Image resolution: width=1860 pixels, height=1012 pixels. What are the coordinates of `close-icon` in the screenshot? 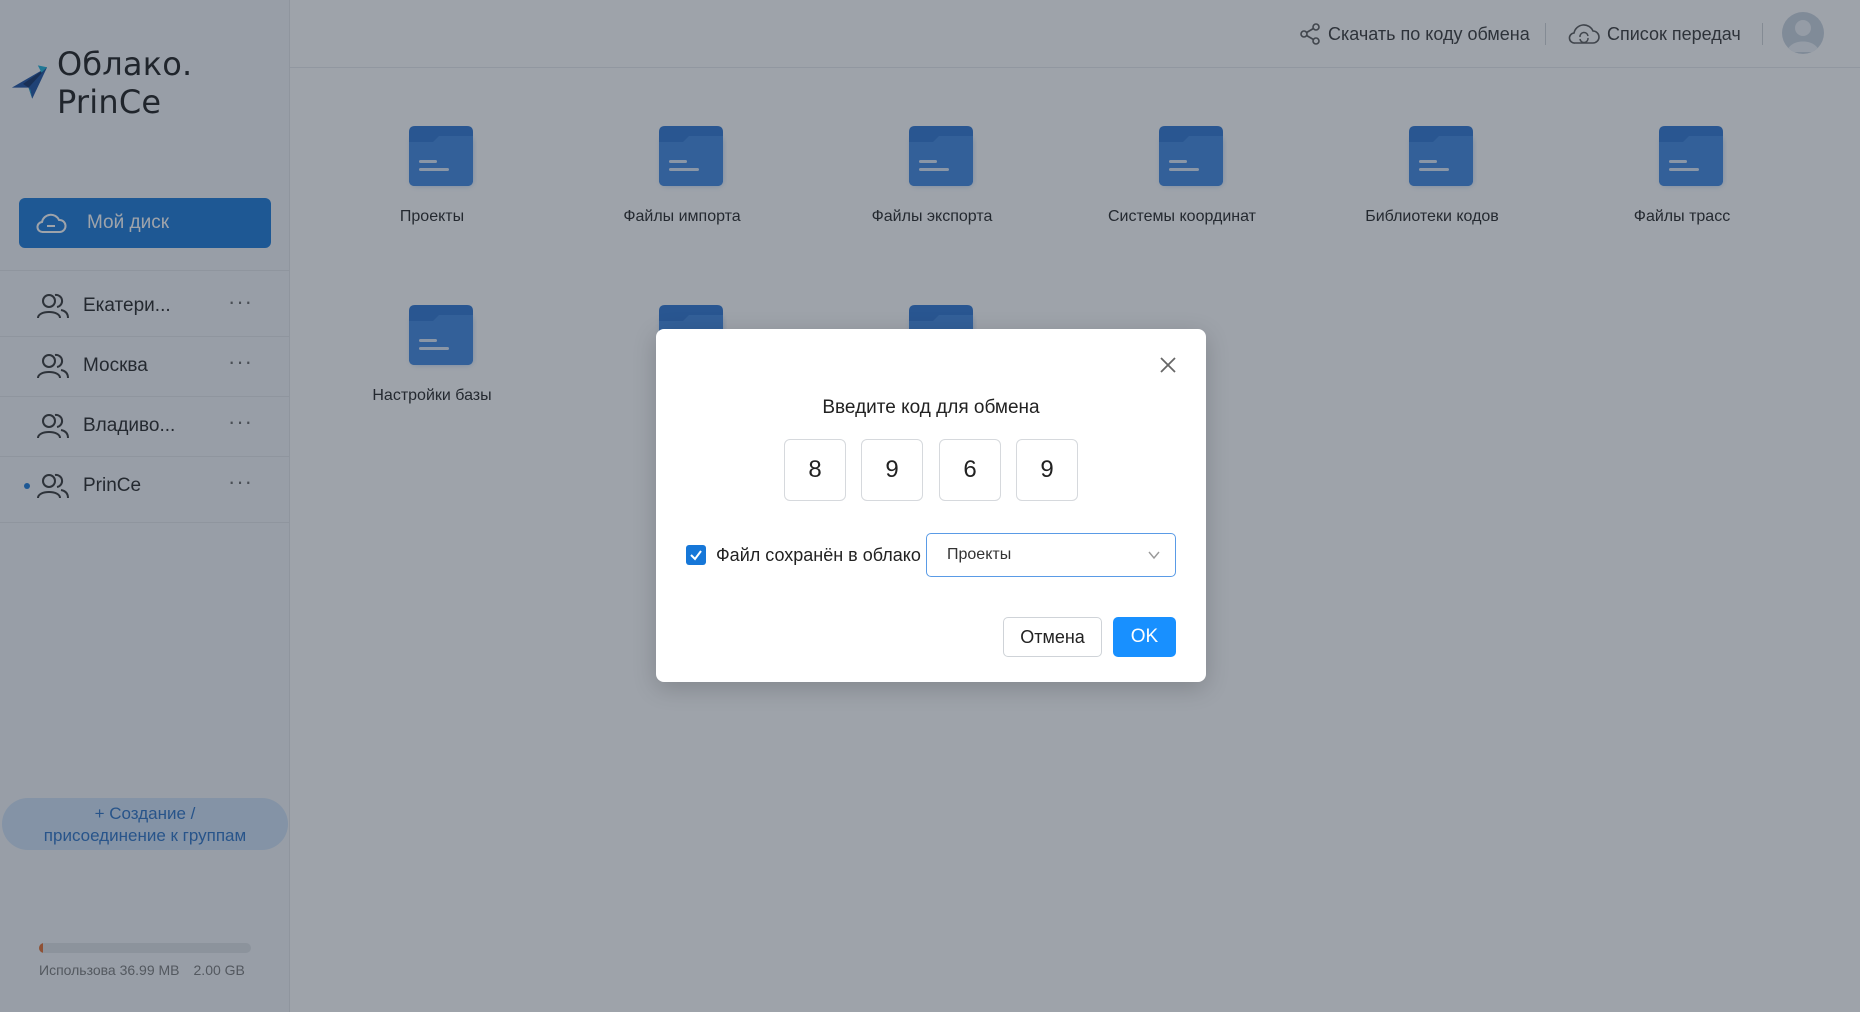 It's located at (1168, 365).